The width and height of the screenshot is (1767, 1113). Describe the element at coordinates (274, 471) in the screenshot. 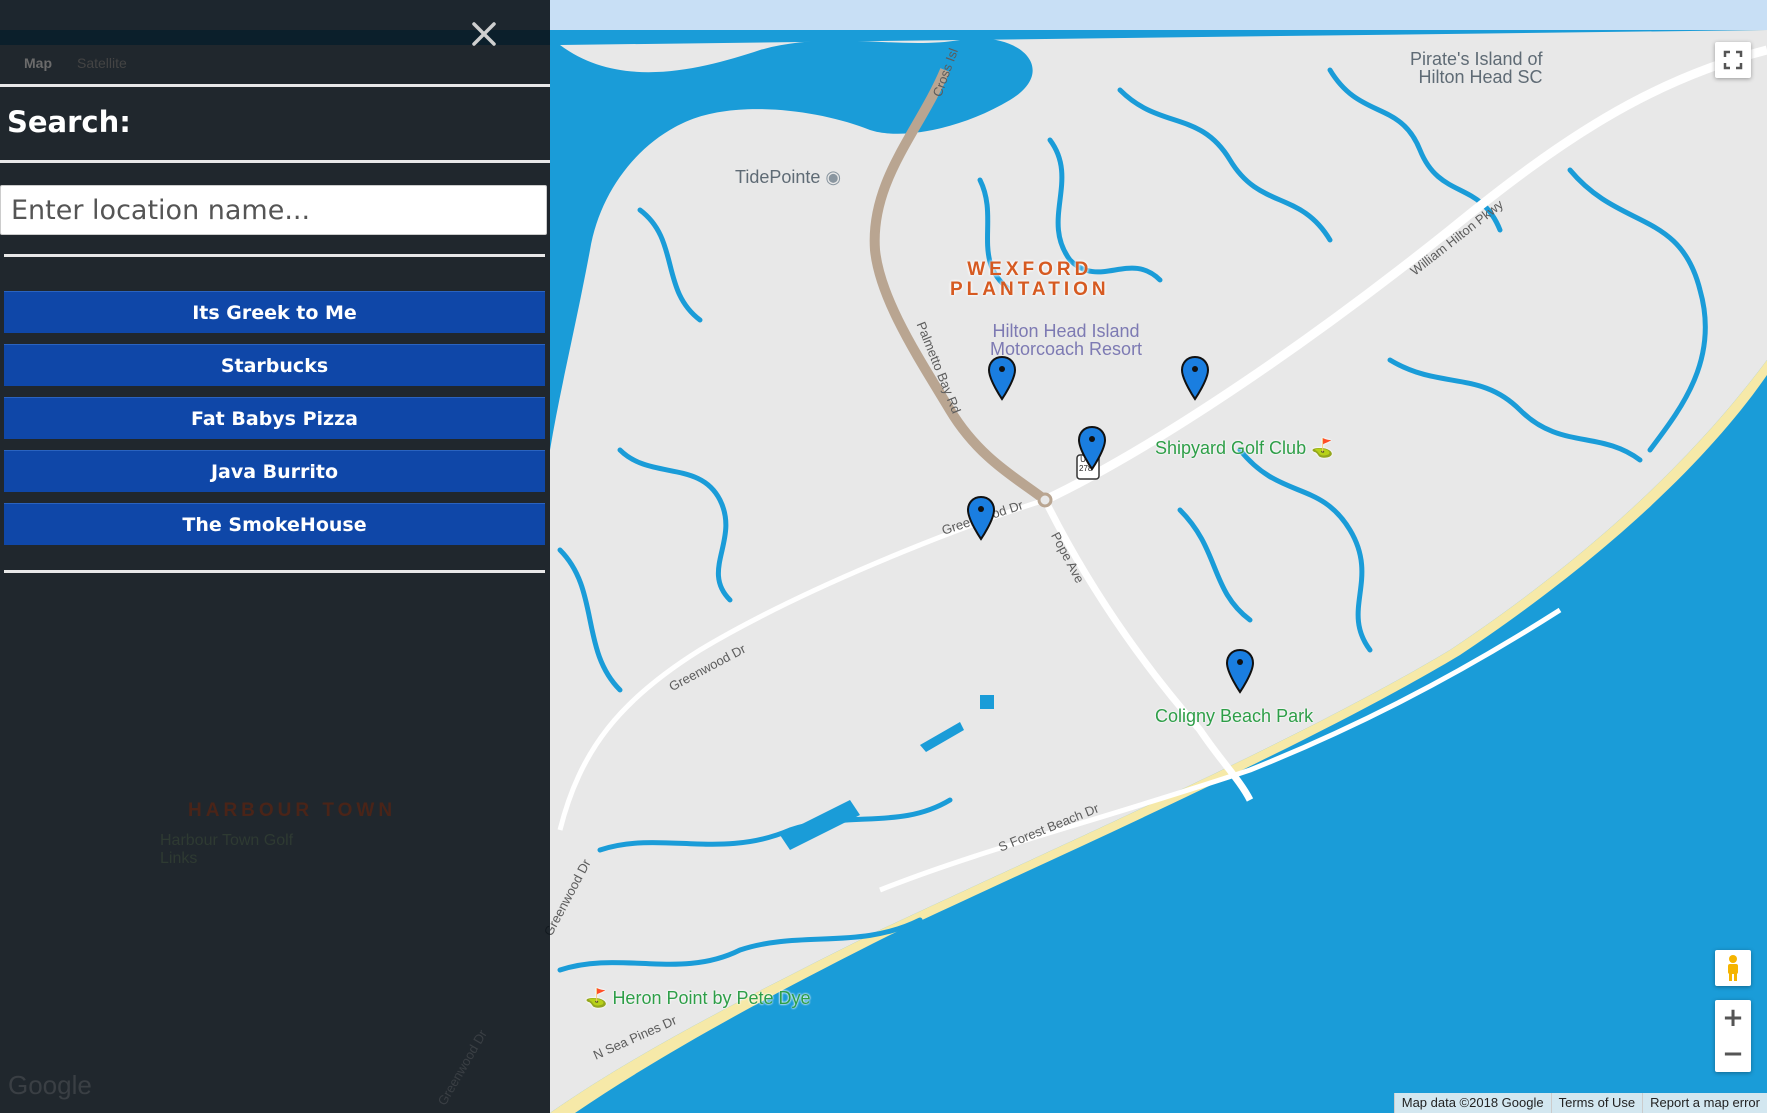

I see `location-button-java-burrito: Java Burrito` at that location.